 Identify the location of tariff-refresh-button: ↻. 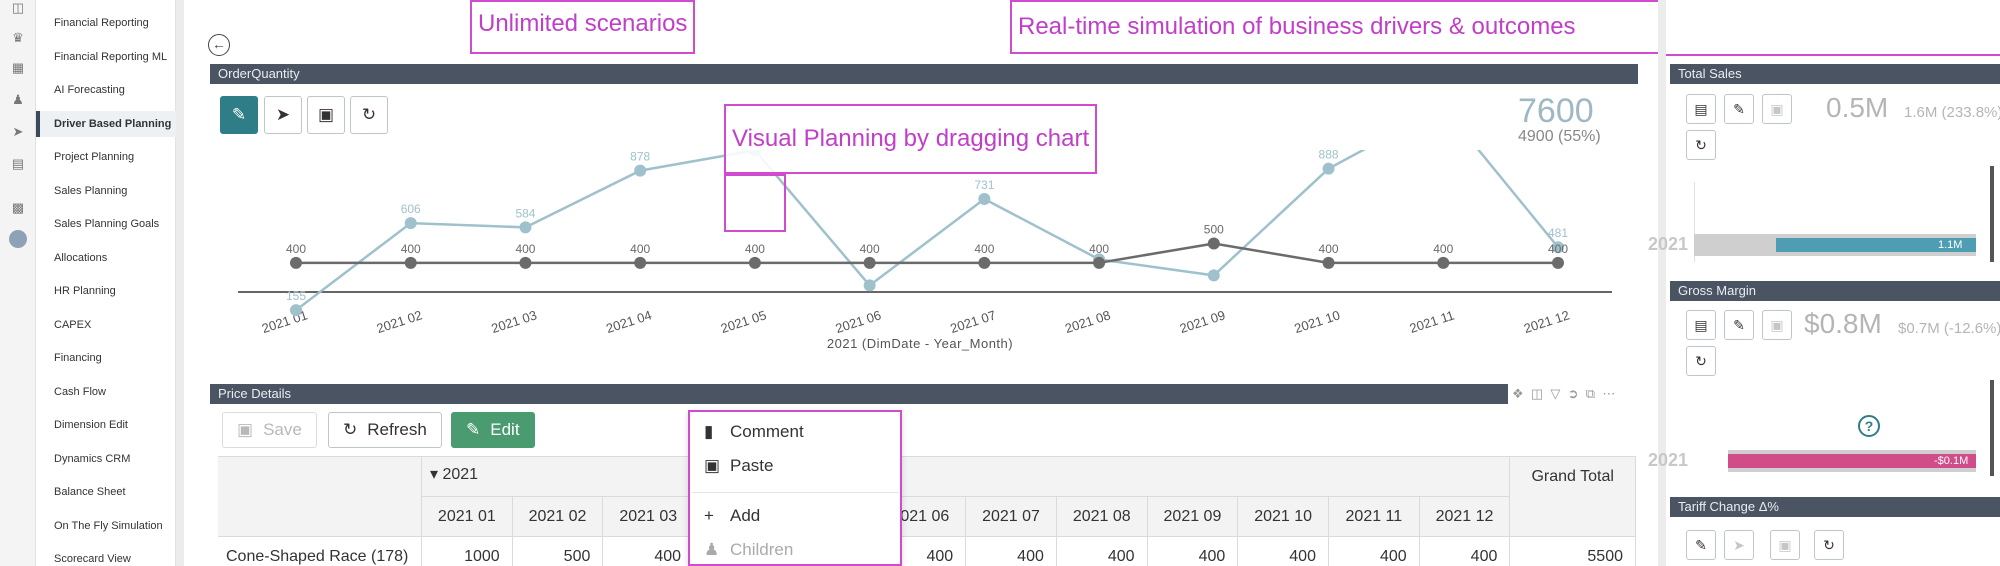
(1829, 545).